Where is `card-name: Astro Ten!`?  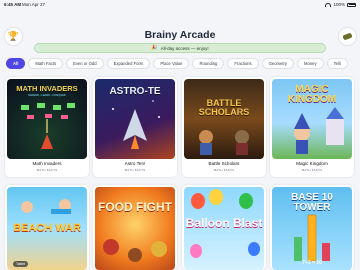 card-name: Astro Ten! is located at coordinates (135, 163).